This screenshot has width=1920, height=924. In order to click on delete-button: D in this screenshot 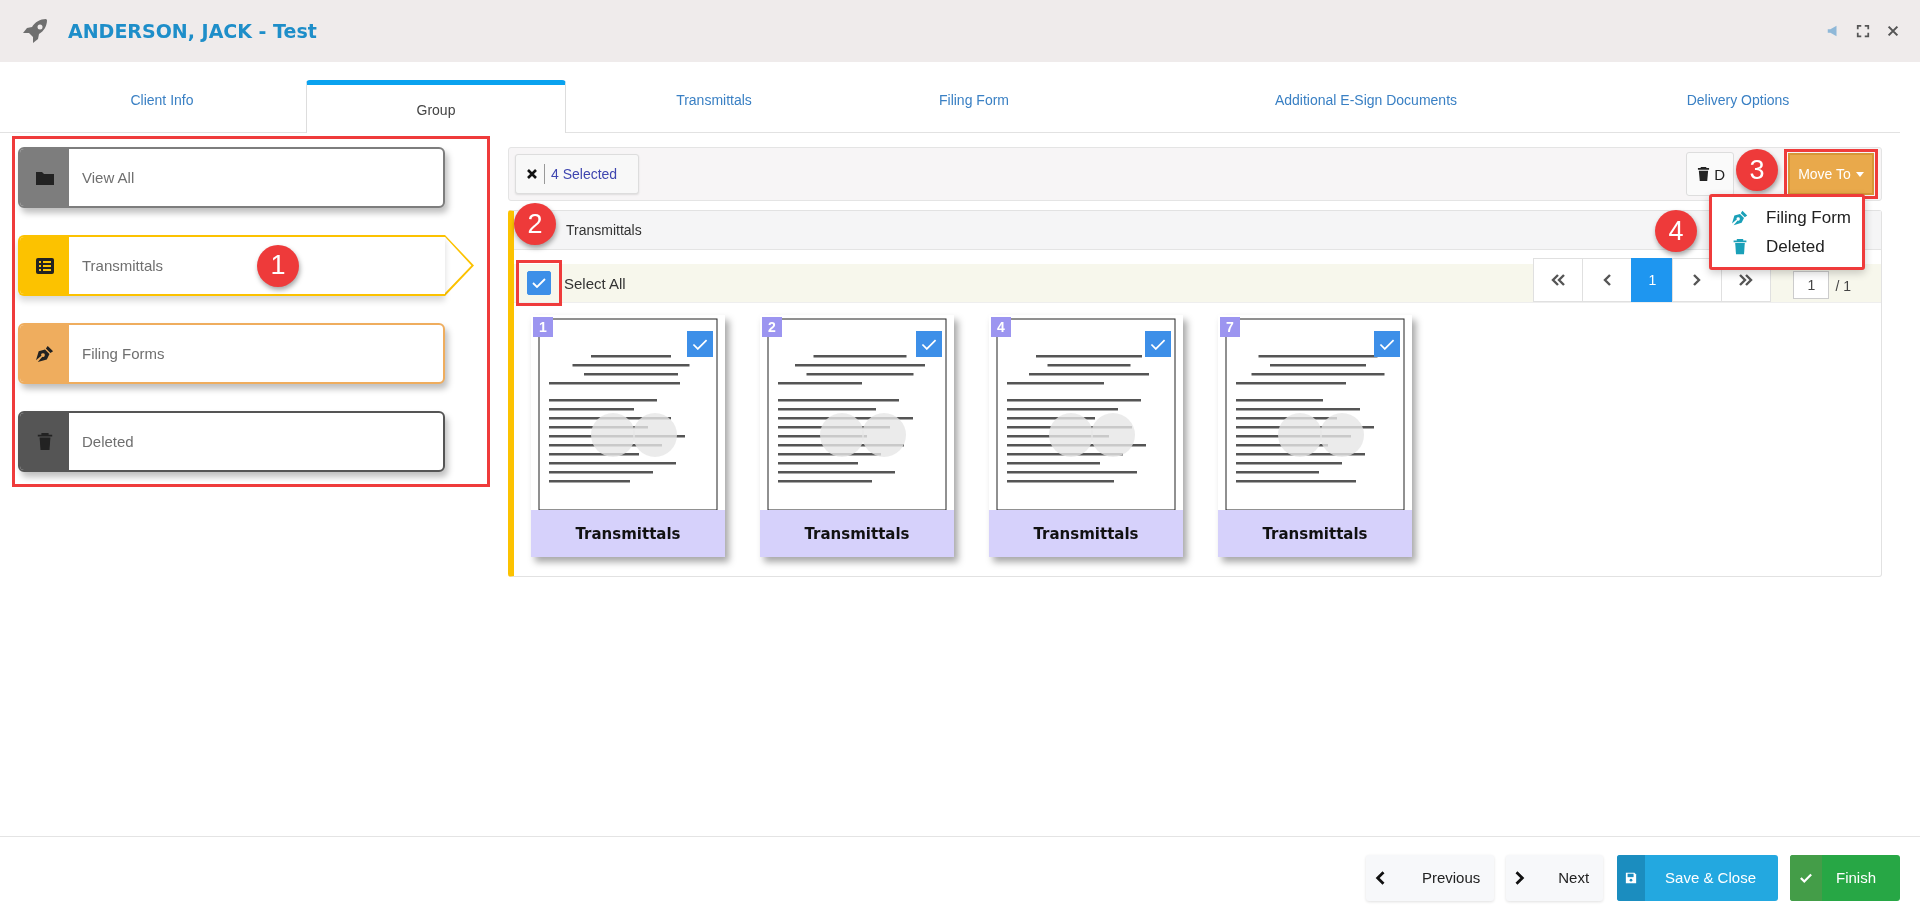, I will do `click(1710, 174)`.